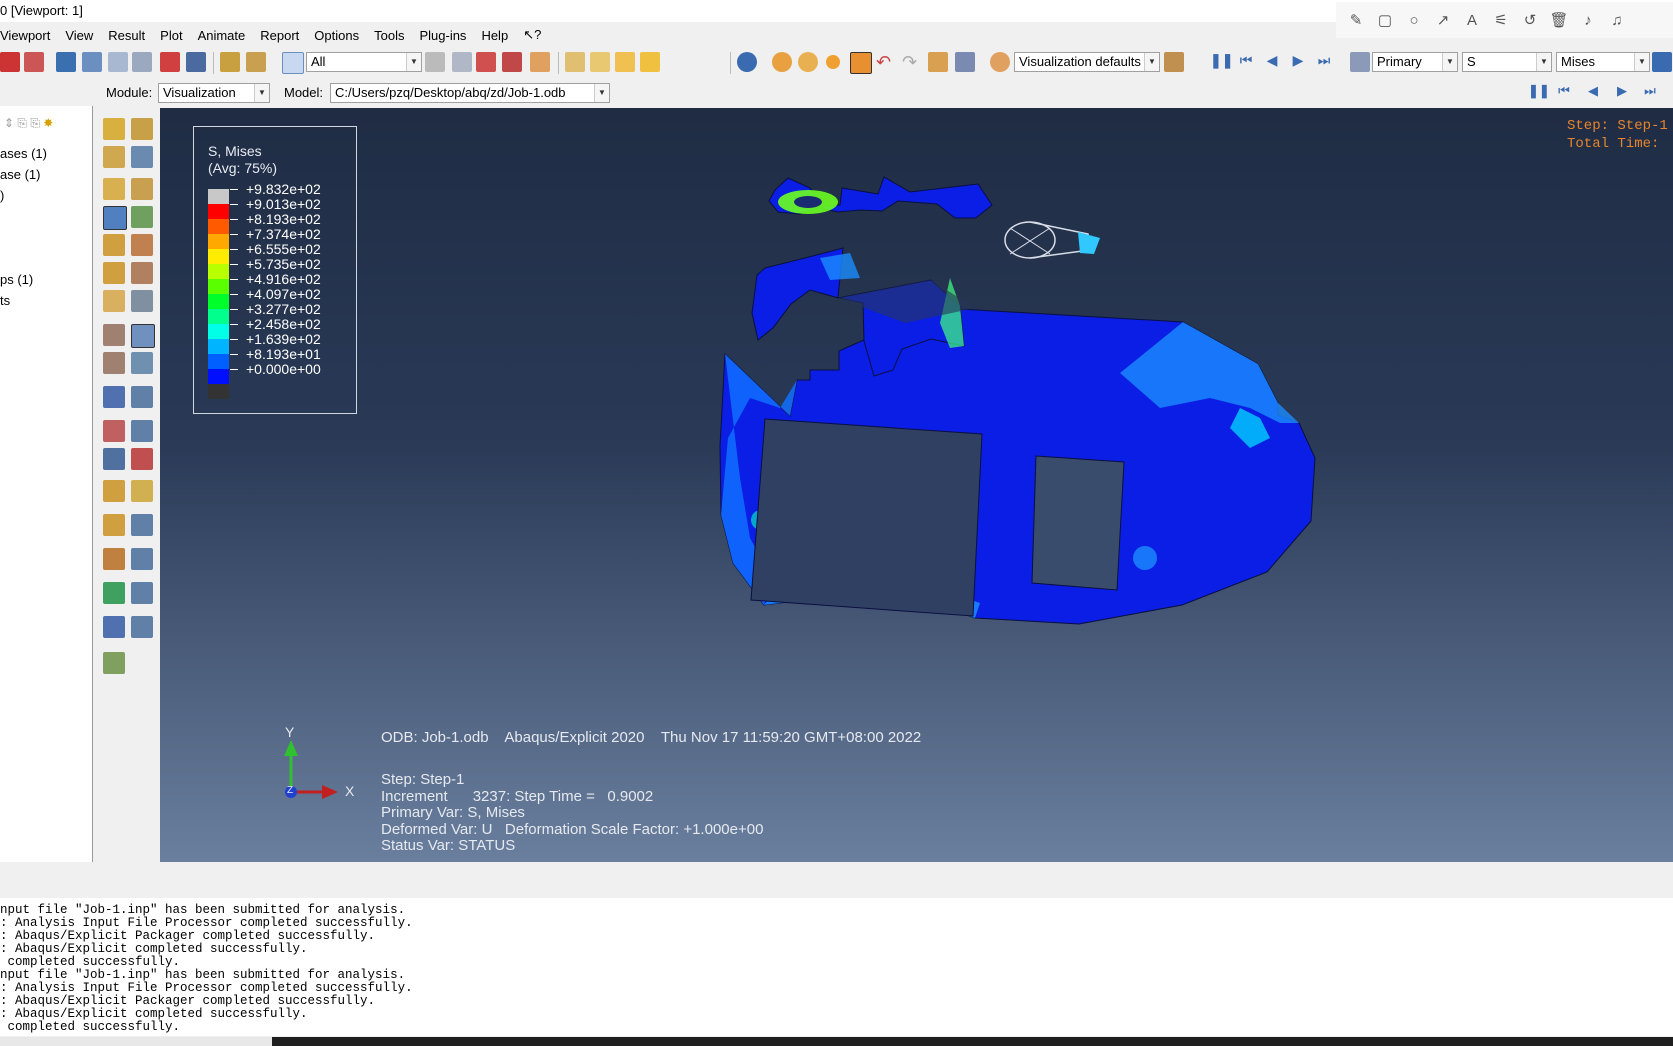  What do you see at coordinates (114, 397) in the screenshot?
I see `coordinate-system-icon` at bounding box center [114, 397].